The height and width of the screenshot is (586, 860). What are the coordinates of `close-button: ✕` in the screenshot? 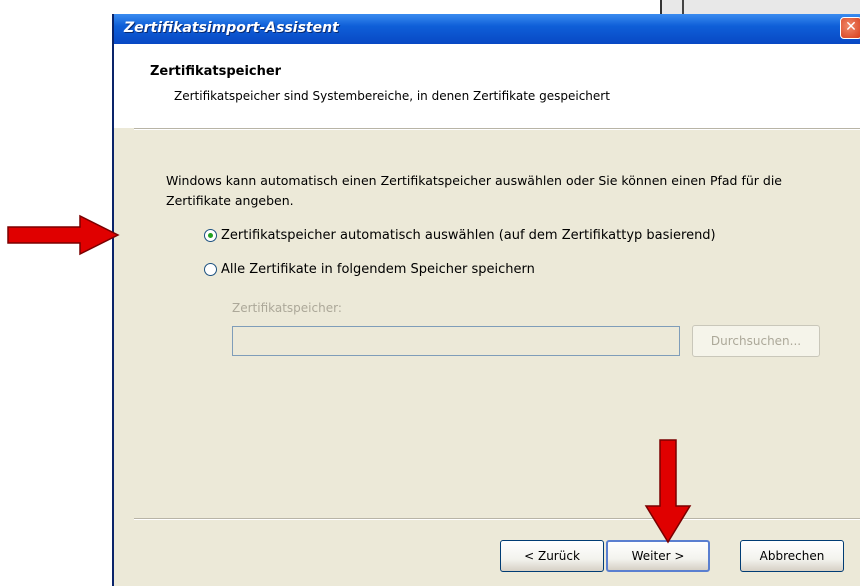 It's located at (850, 28).